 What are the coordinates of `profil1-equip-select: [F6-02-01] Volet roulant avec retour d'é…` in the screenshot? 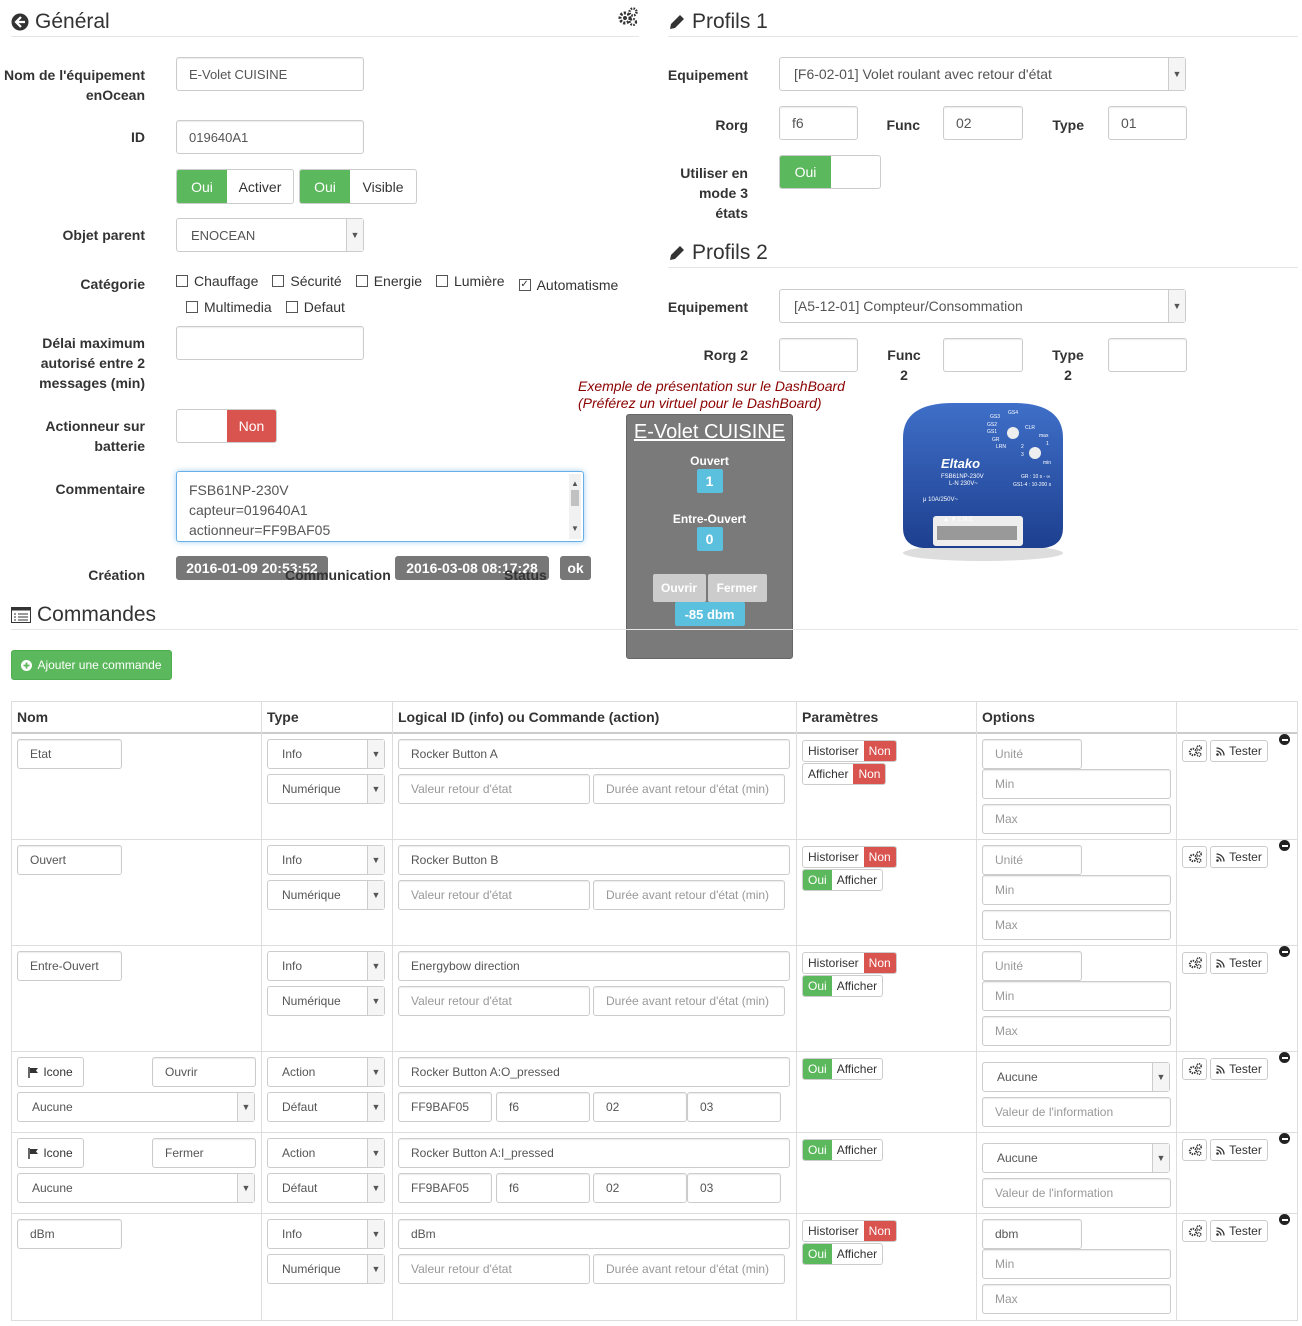 It's located at (982, 74).